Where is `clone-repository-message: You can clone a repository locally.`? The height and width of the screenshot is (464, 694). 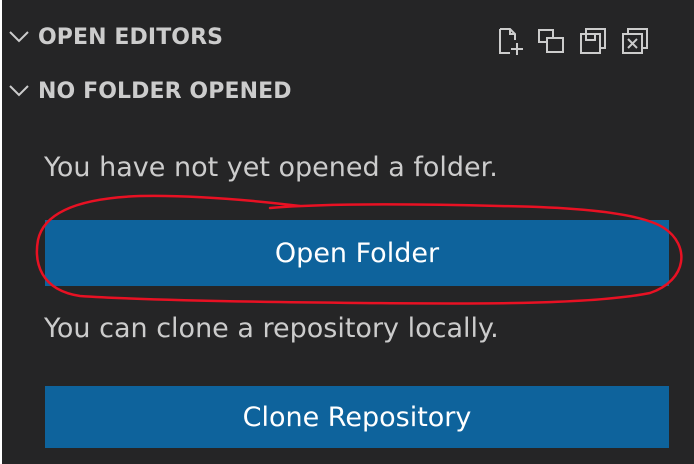
clone-repository-message: You can clone a repository locally. is located at coordinates (271, 328).